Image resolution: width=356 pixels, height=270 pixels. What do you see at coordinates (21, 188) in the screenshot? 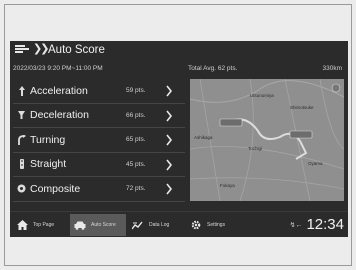
I see `composite-icon` at bounding box center [21, 188].